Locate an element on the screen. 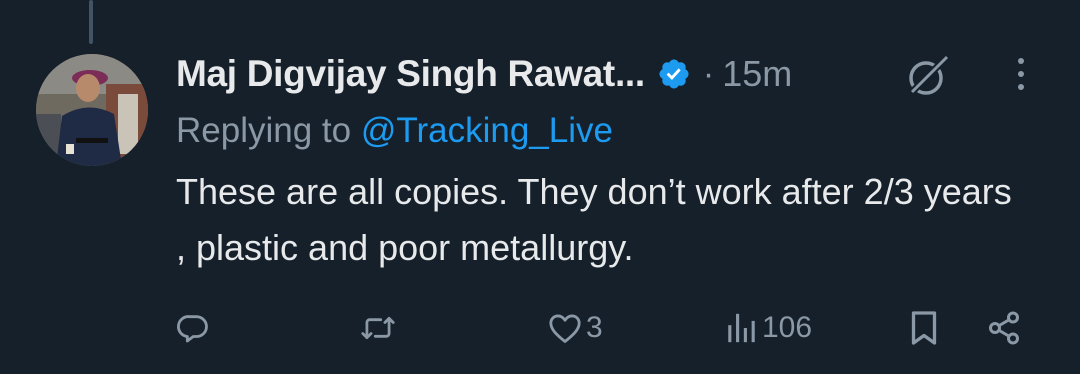  avatar is located at coordinates (92, 110).